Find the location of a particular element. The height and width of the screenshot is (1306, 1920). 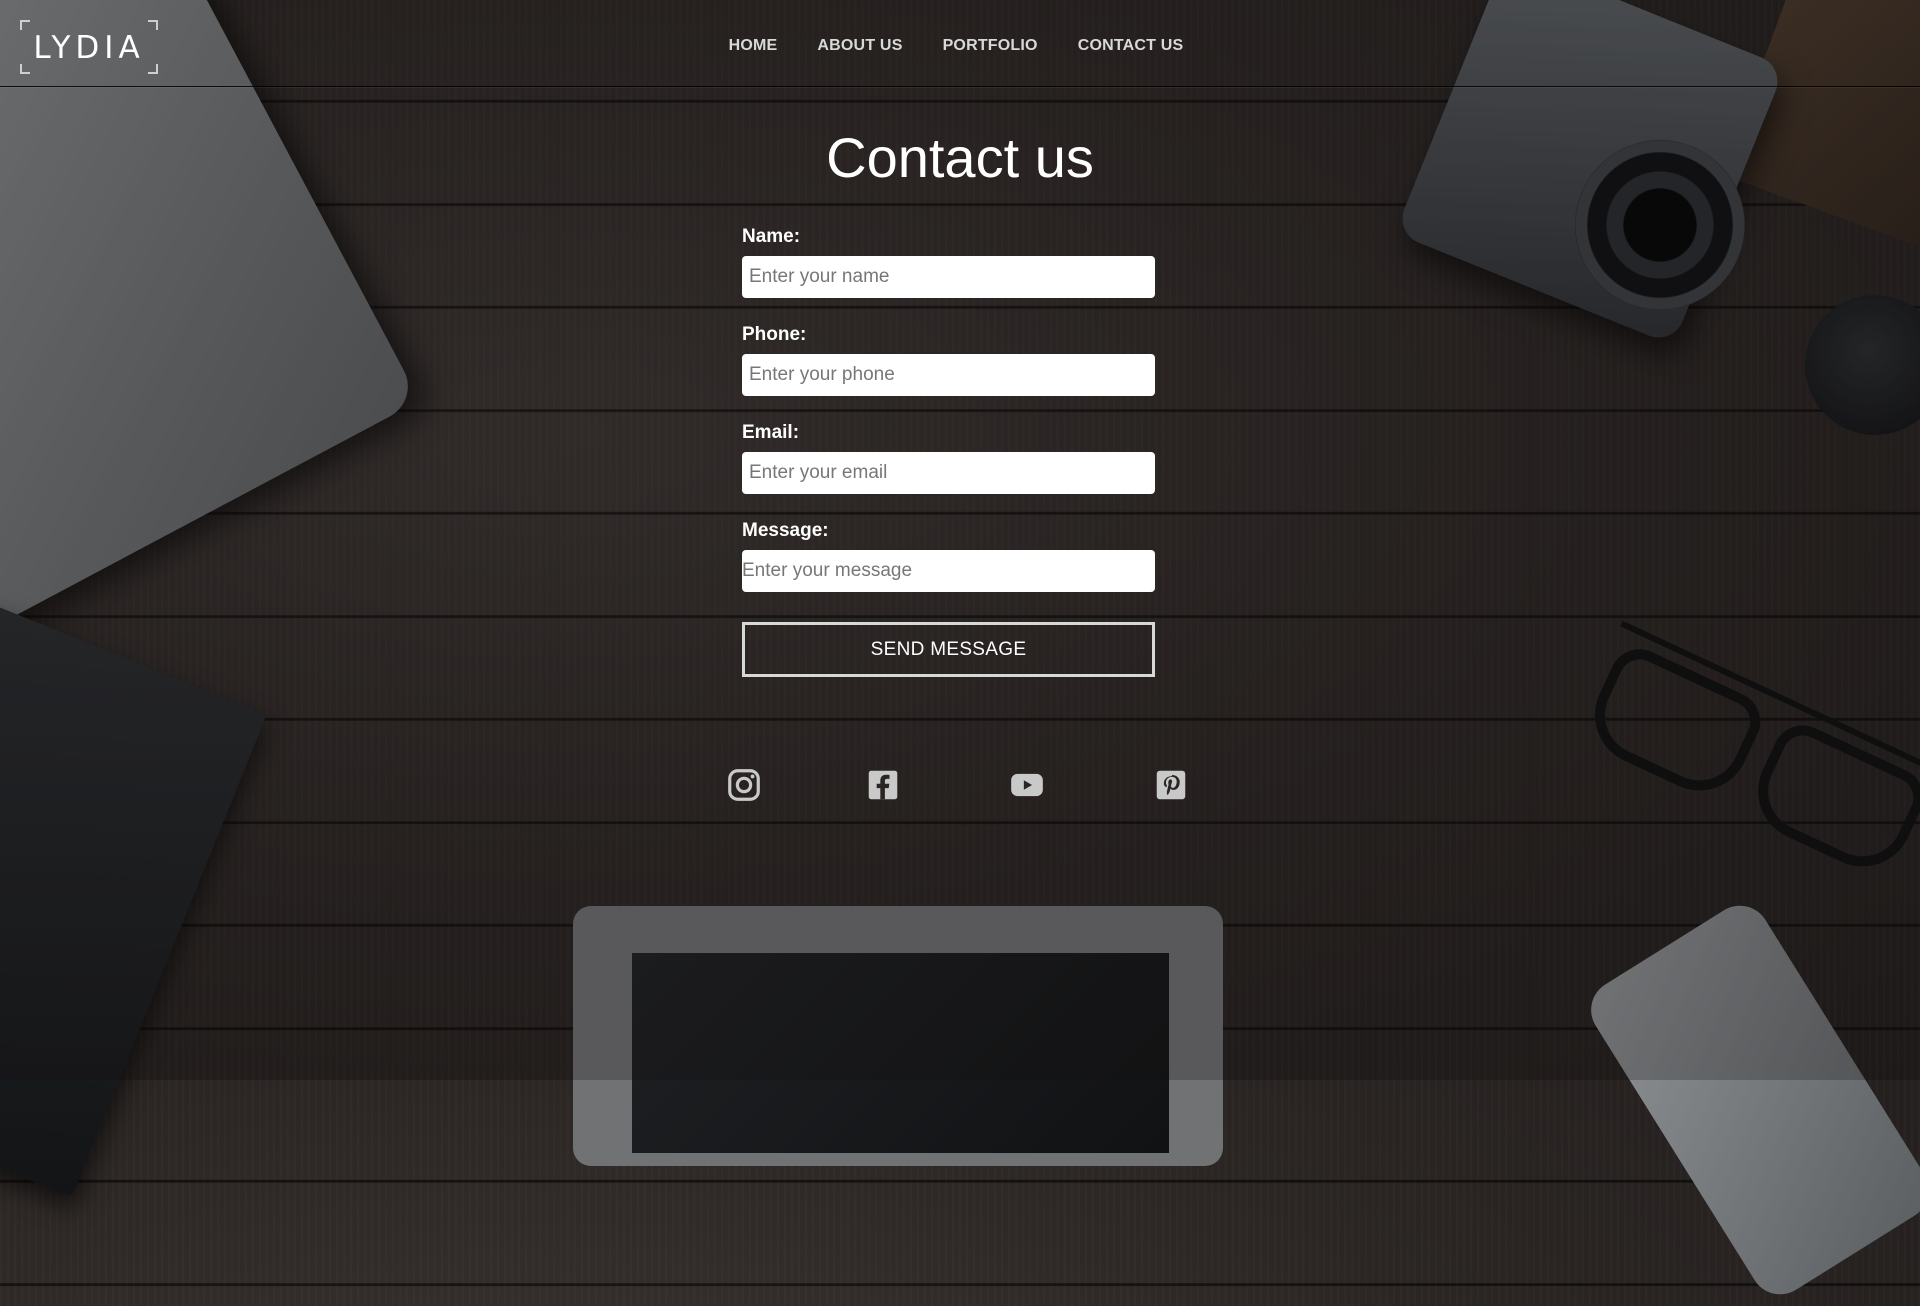

name-input is located at coordinates (948, 277).